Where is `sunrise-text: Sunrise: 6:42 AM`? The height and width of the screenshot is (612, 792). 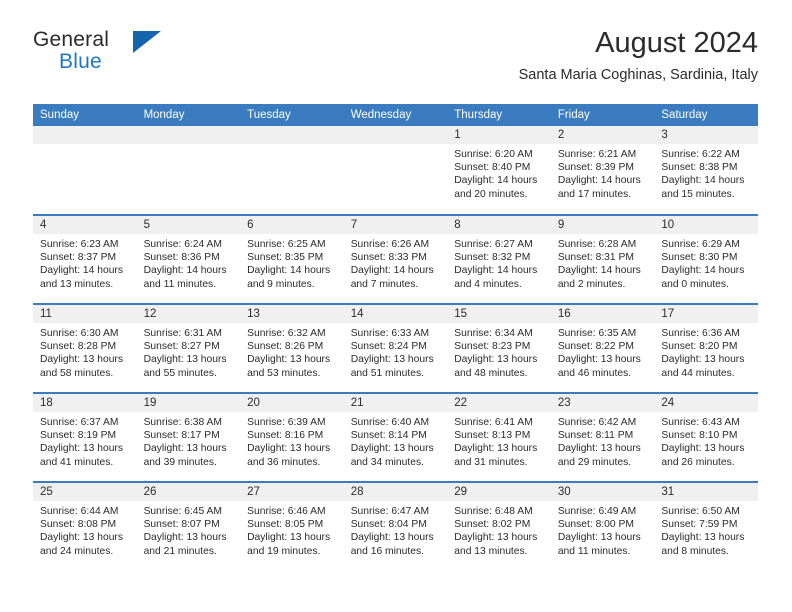
sunrise-text: Sunrise: 6:42 AM is located at coordinates (597, 422).